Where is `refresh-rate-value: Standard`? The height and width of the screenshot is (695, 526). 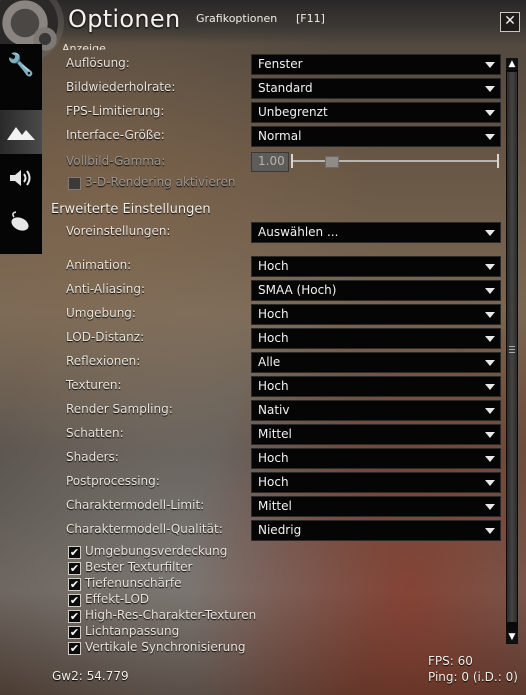 refresh-rate-value: Standard is located at coordinates (285, 88).